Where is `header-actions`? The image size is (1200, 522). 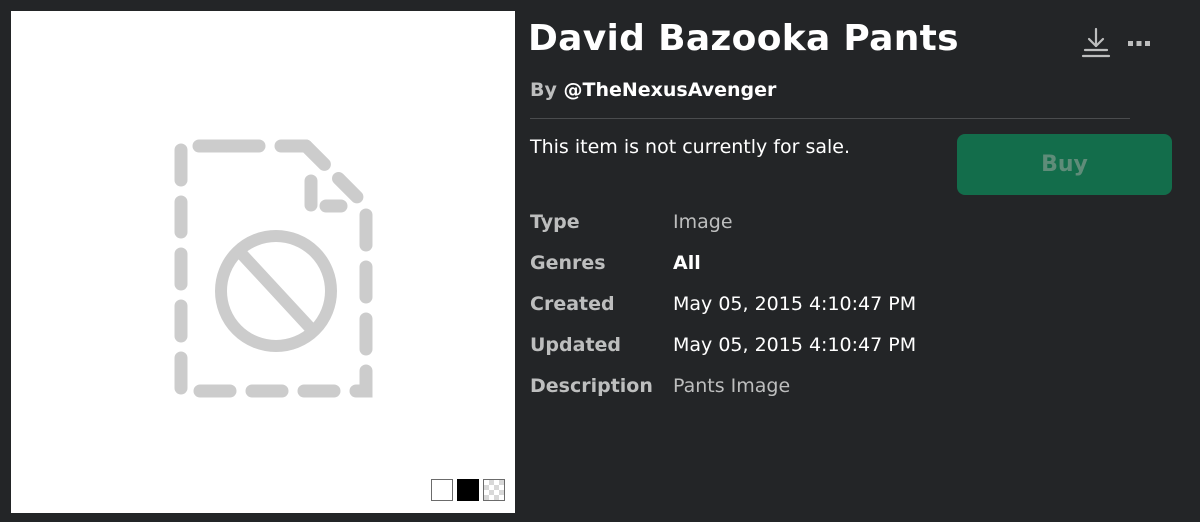
header-actions is located at coordinates (1116, 43).